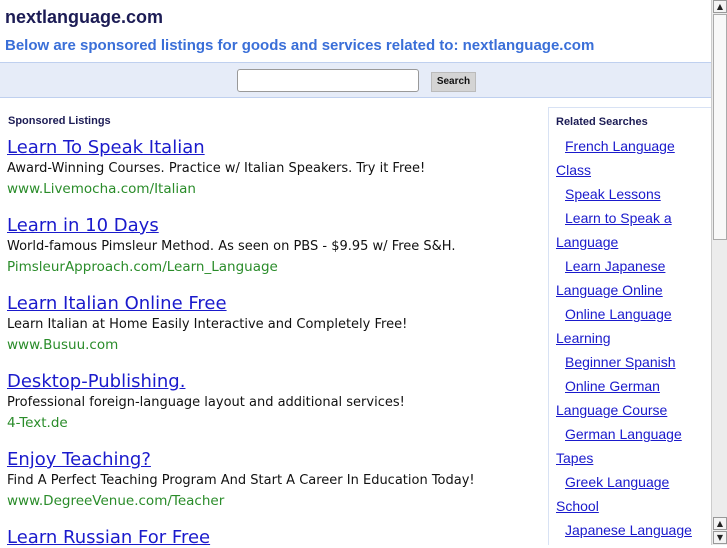 Image resolution: width=727 pixels, height=548 pixels. I want to click on ad-title-link: Learn To Speak Italian, so click(216, 147).